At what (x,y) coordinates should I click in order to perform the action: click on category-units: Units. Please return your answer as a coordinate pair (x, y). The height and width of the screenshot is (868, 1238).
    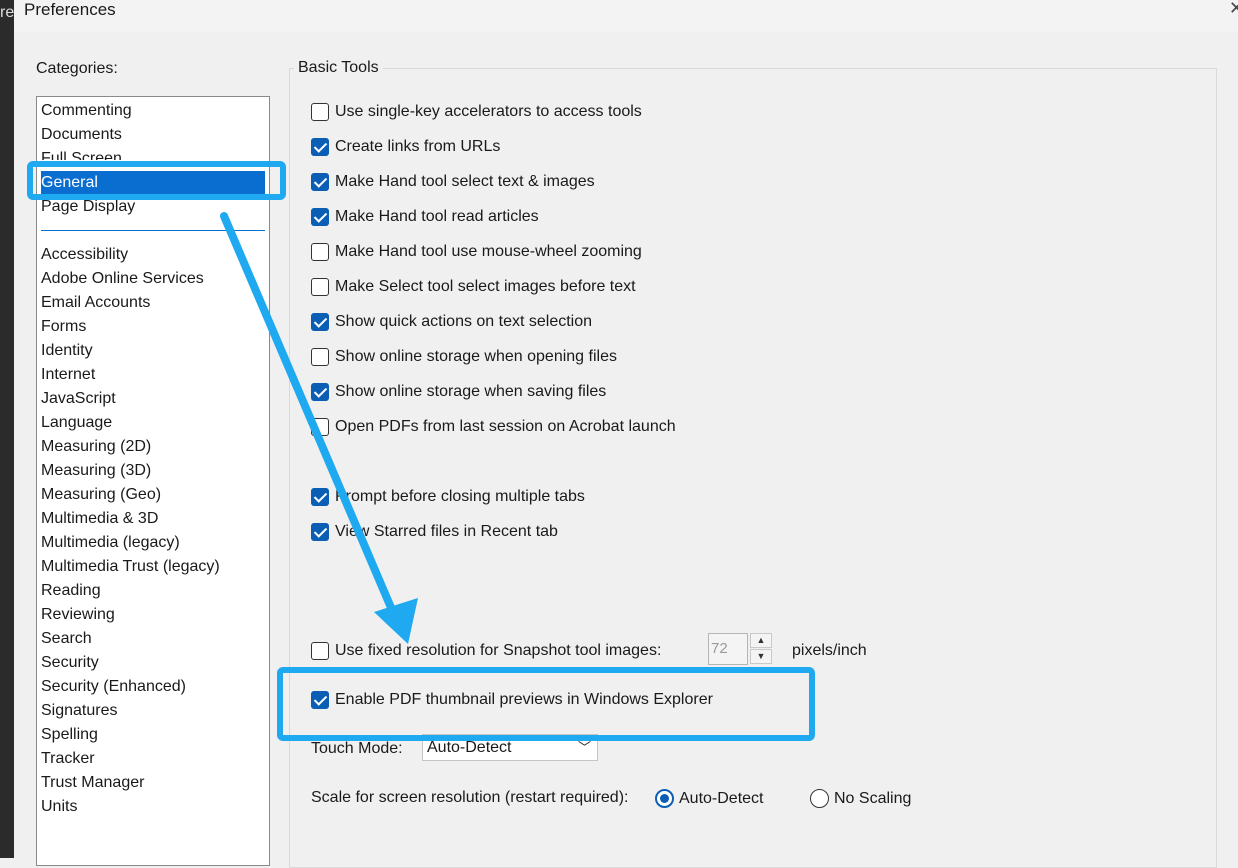
    Looking at the image, I should click on (59, 807).